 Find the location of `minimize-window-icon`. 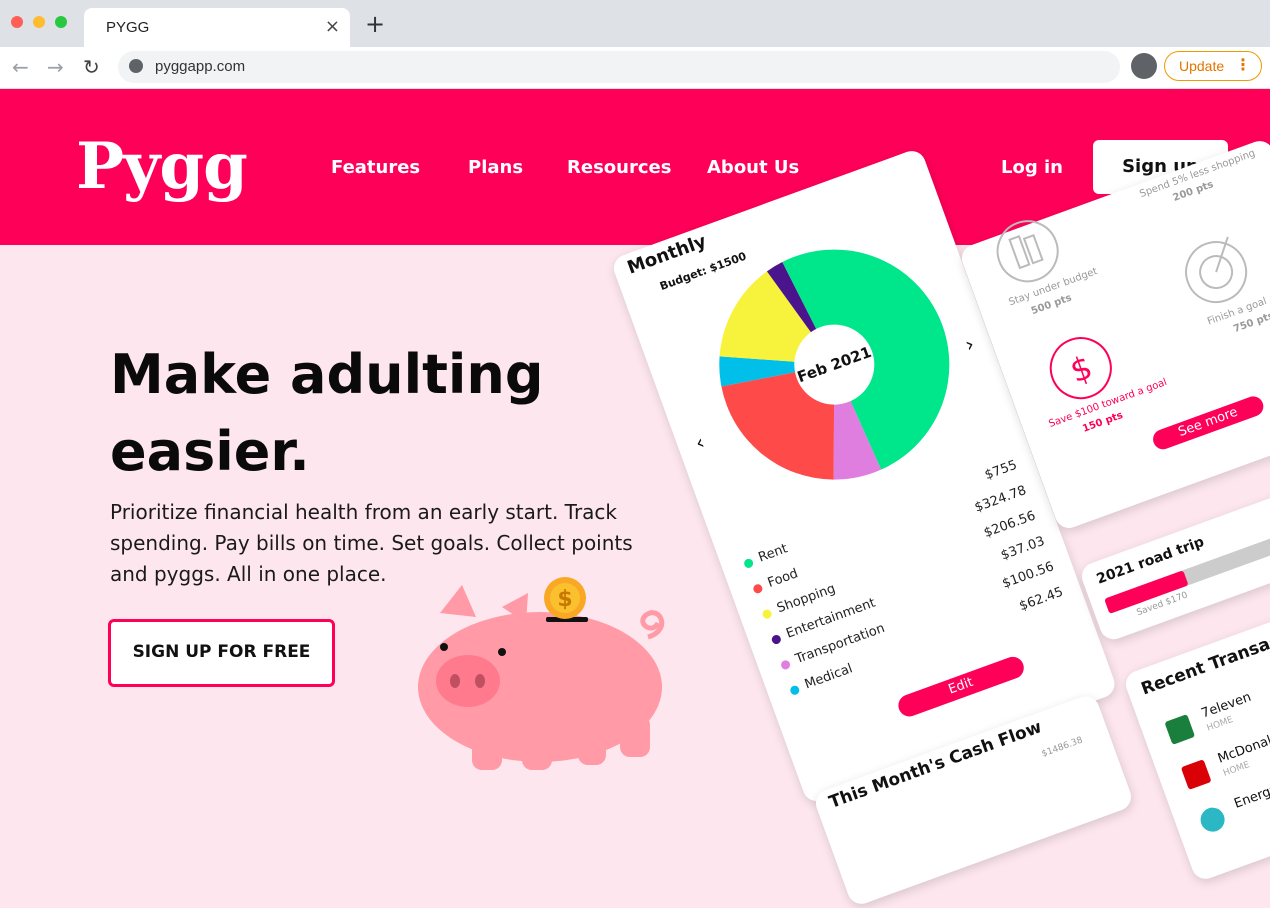

minimize-window-icon is located at coordinates (39, 22).